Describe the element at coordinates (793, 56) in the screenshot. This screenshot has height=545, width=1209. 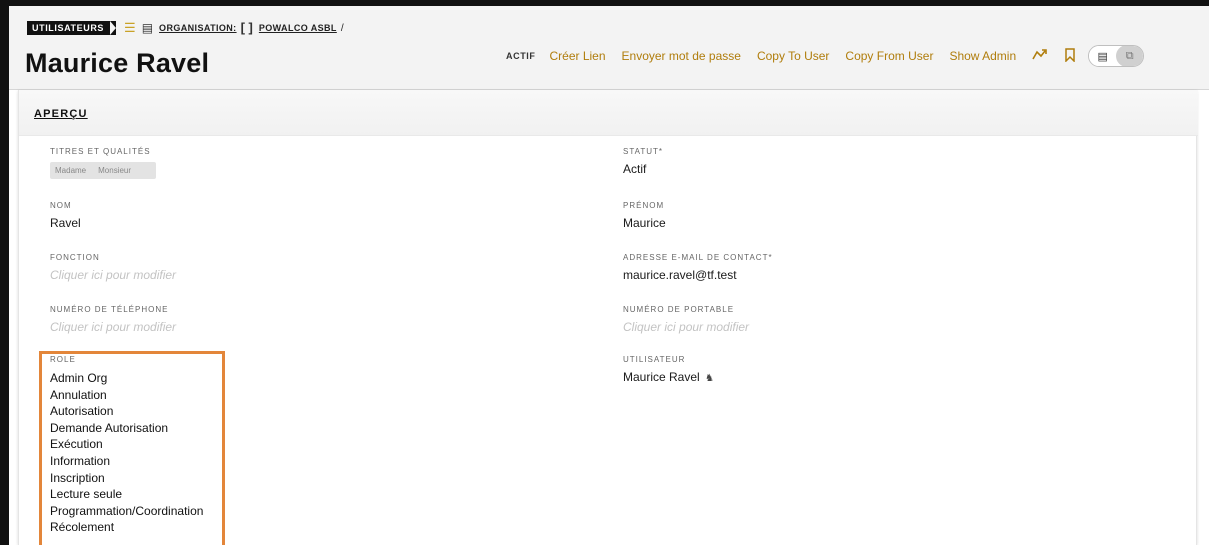
I see `copy-to-user-button: Copy To User` at that location.